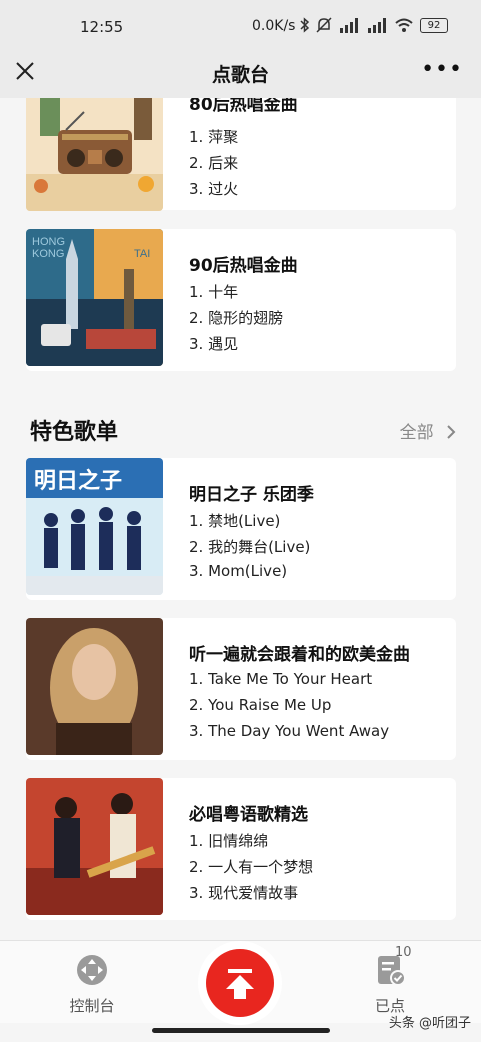  I want to click on song-item: 1. 旧情绵绵, so click(229, 841).